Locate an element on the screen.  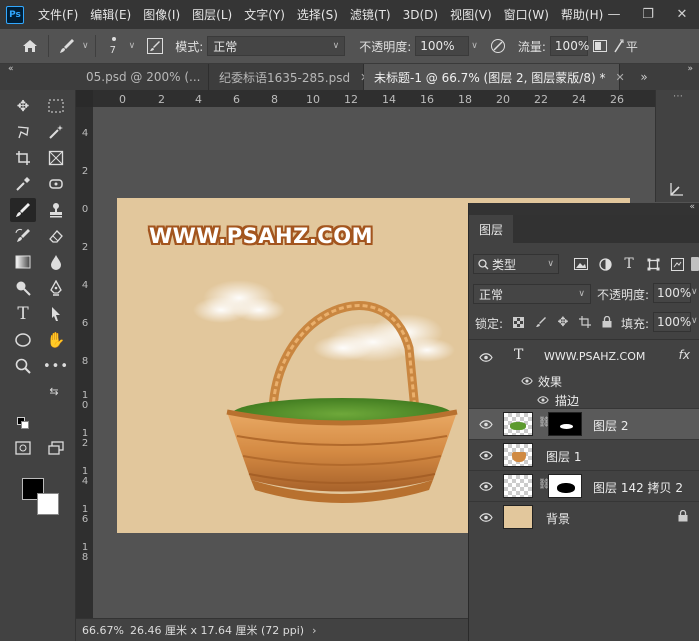
collapse-panels-icon: » is located at coordinates (690, 69).